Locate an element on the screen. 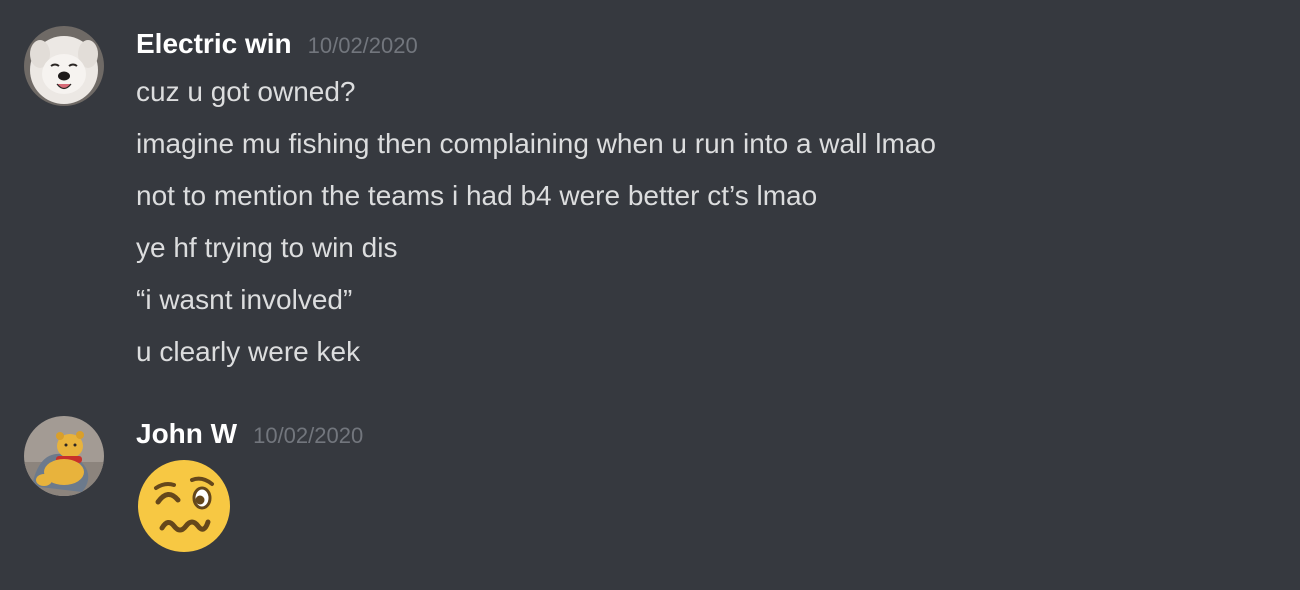 Image resolution: width=1300 pixels, height=590 pixels. username: Electric win is located at coordinates (214, 44).